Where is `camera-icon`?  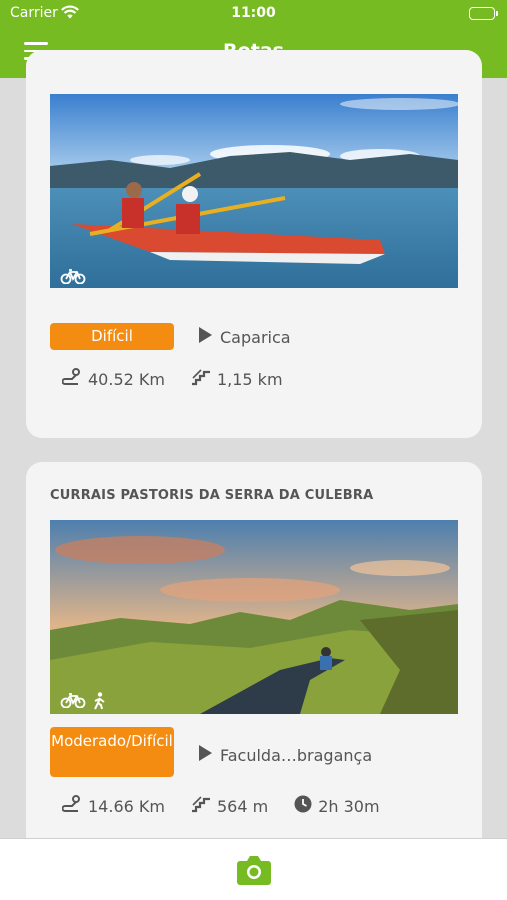
camera-icon is located at coordinates (254, 872).